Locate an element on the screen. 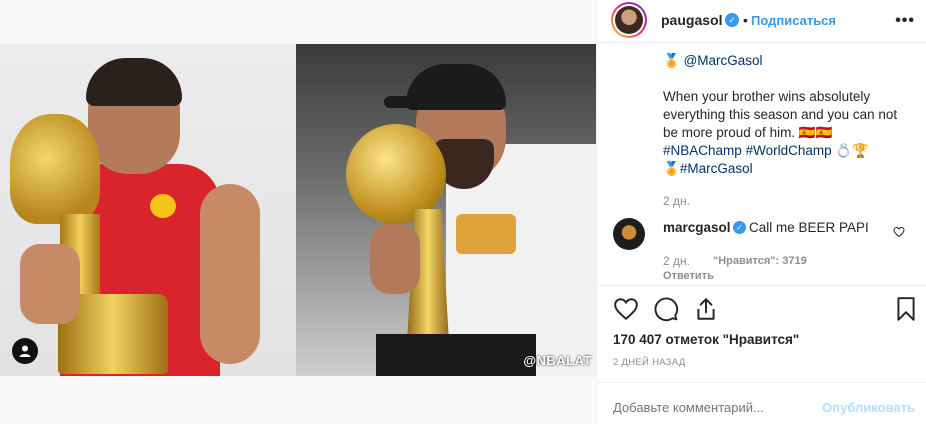  save-button is located at coordinates (906, 309).